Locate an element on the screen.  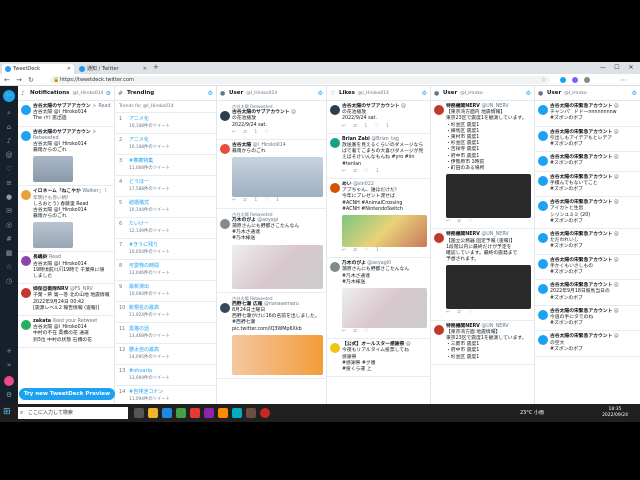
maximize-button: ☐ is located at coordinates (617, 68).